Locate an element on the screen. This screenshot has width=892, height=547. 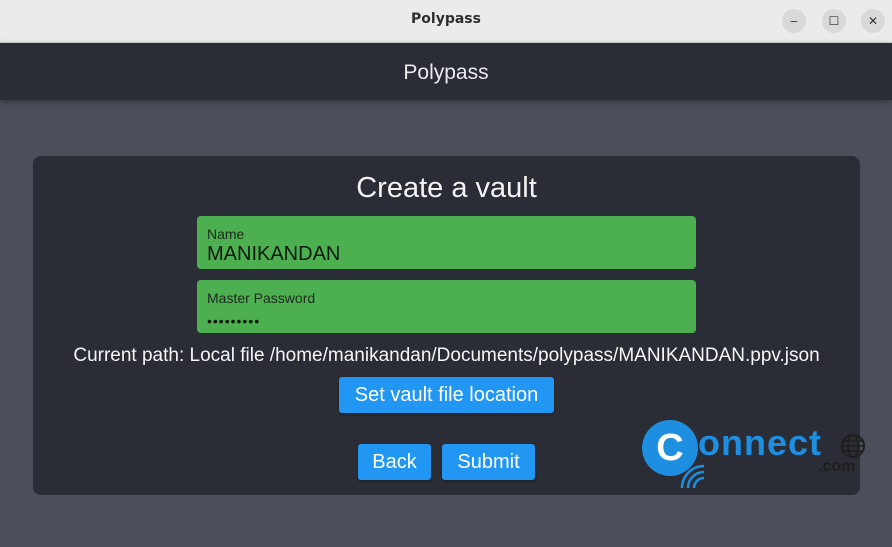
minimize-button: ‒ is located at coordinates (794, 21).